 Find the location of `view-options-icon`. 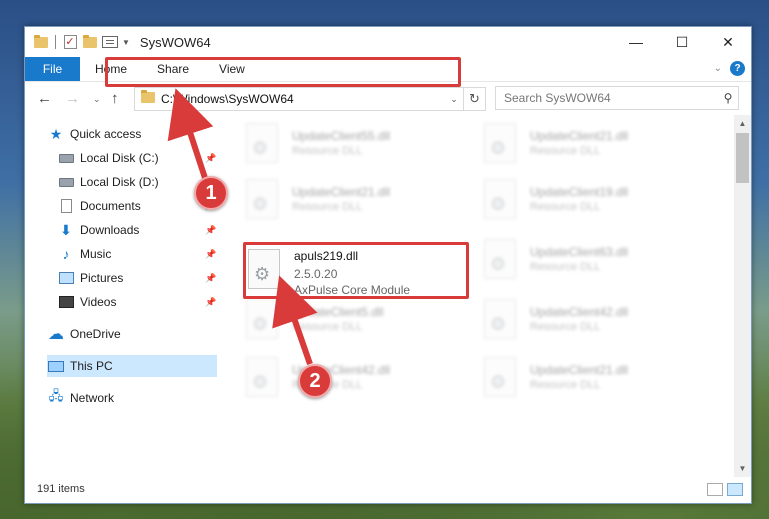

view-options-icon is located at coordinates (110, 42).